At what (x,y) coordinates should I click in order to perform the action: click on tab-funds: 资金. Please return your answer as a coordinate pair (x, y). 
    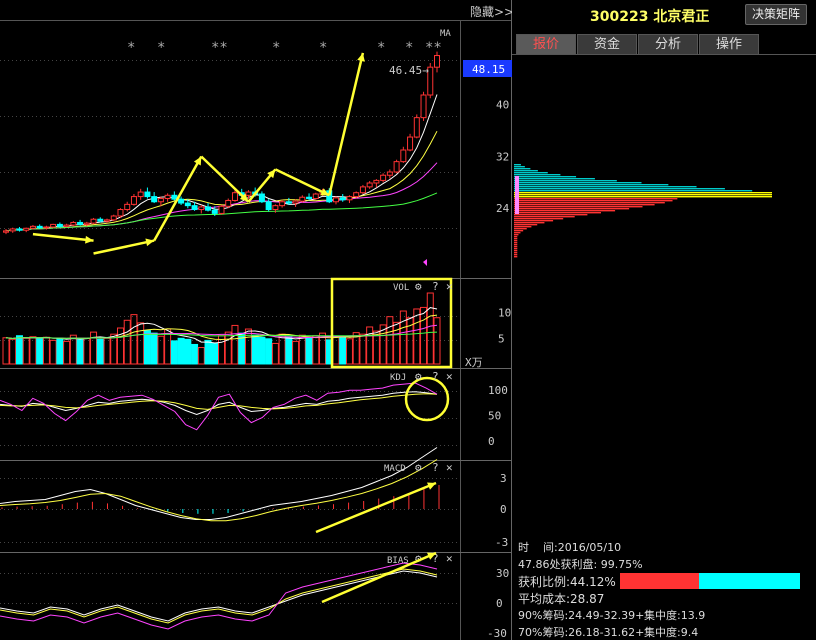
    Looking at the image, I should click on (607, 44).